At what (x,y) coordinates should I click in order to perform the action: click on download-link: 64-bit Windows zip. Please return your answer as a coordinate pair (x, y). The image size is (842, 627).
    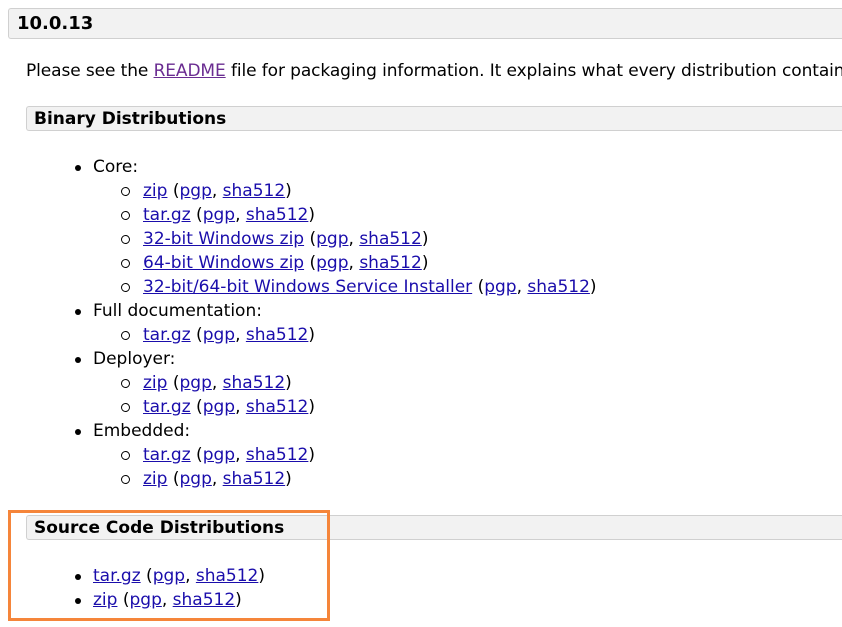
    Looking at the image, I should click on (223, 263).